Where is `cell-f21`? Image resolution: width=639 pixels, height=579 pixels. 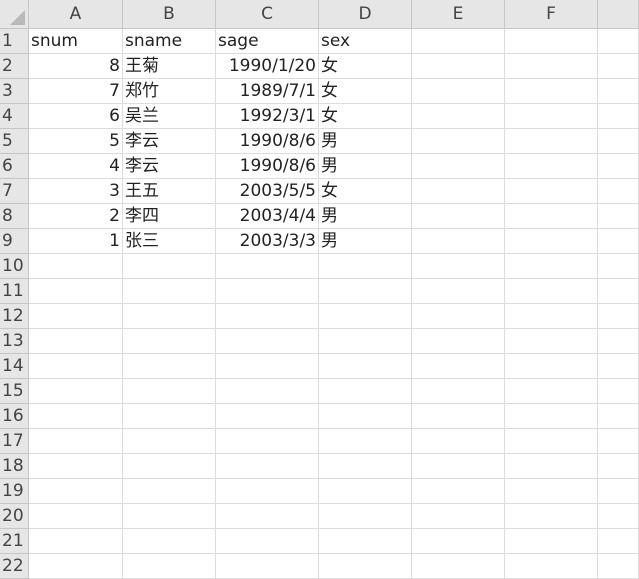
cell-f21 is located at coordinates (551, 541).